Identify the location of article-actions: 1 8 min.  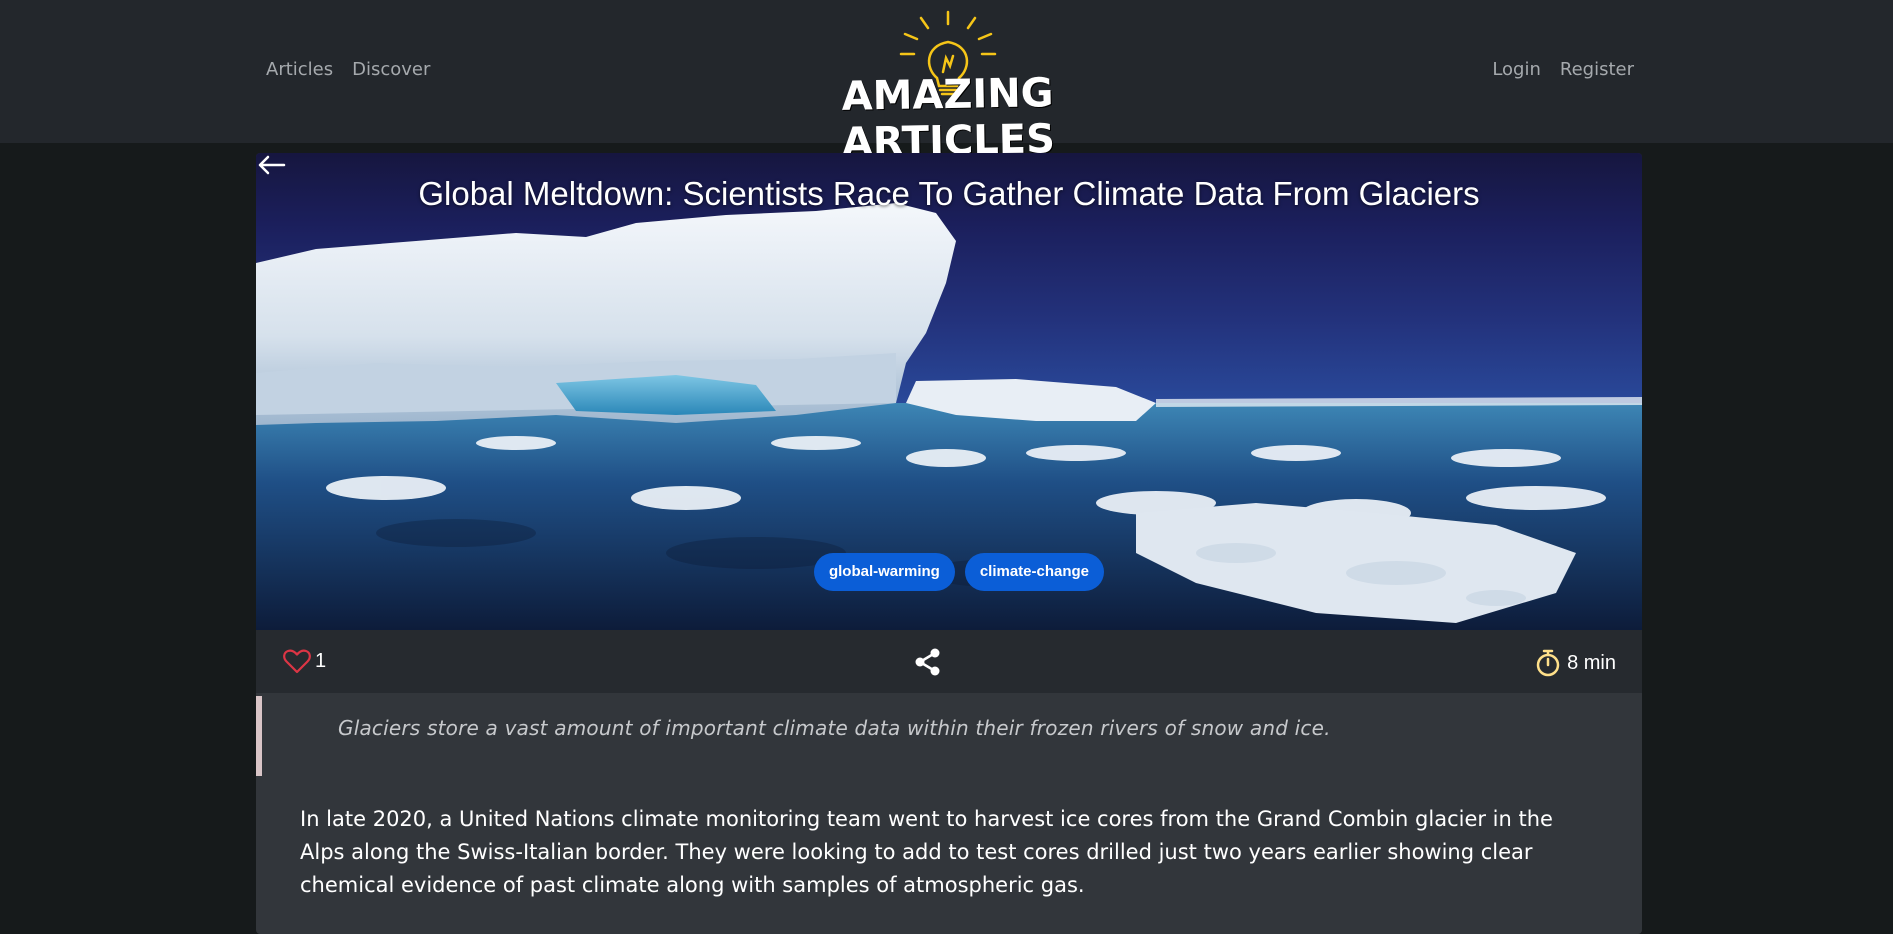
(949, 661).